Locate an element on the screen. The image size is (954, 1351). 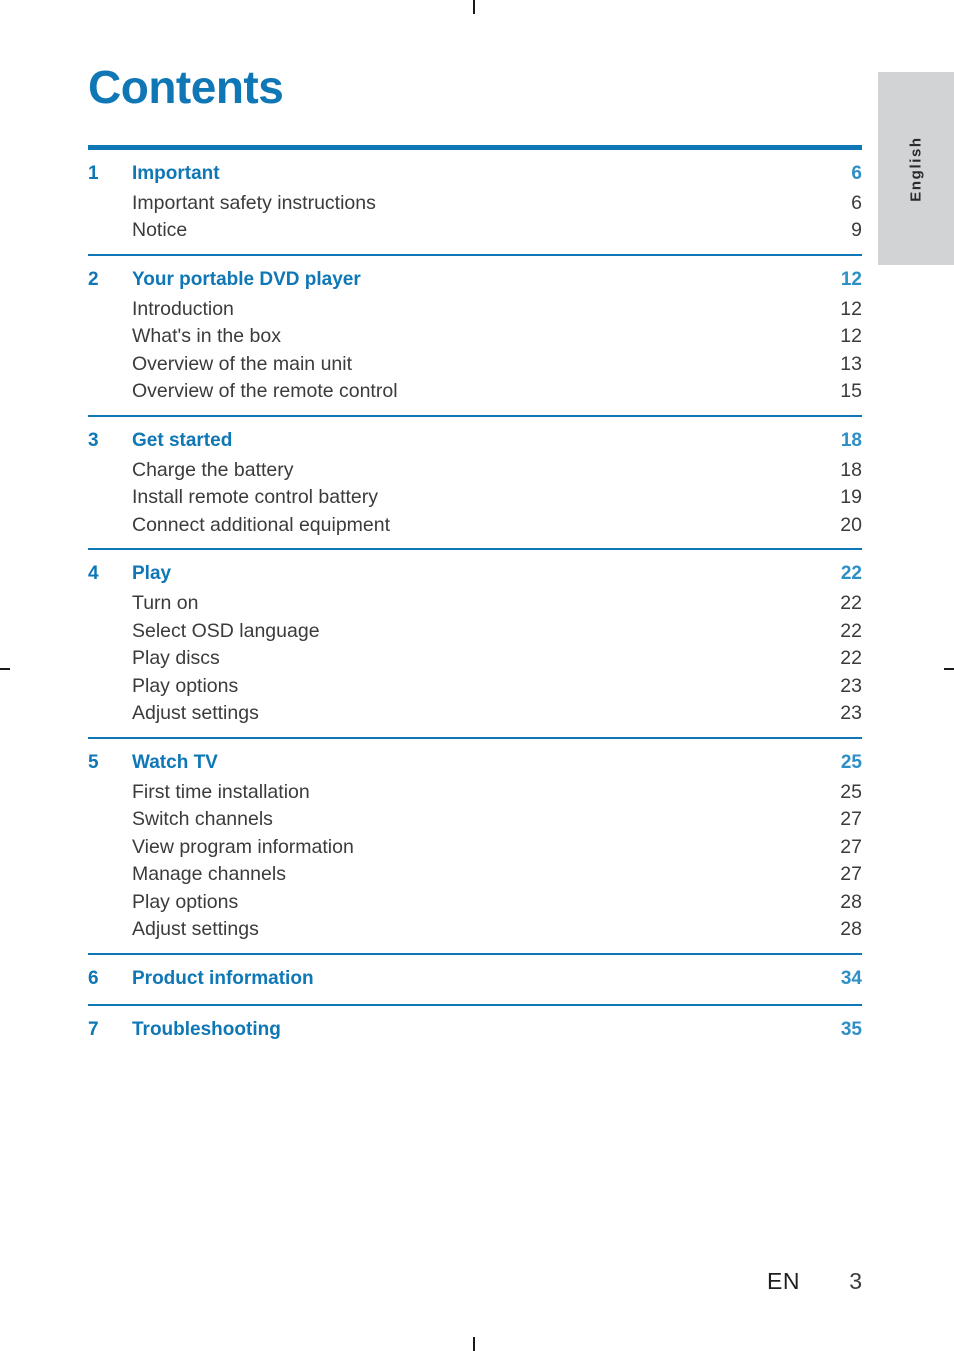
toc-section: 7 Troubleshooting 35 is located at coordinates (475, 1030).